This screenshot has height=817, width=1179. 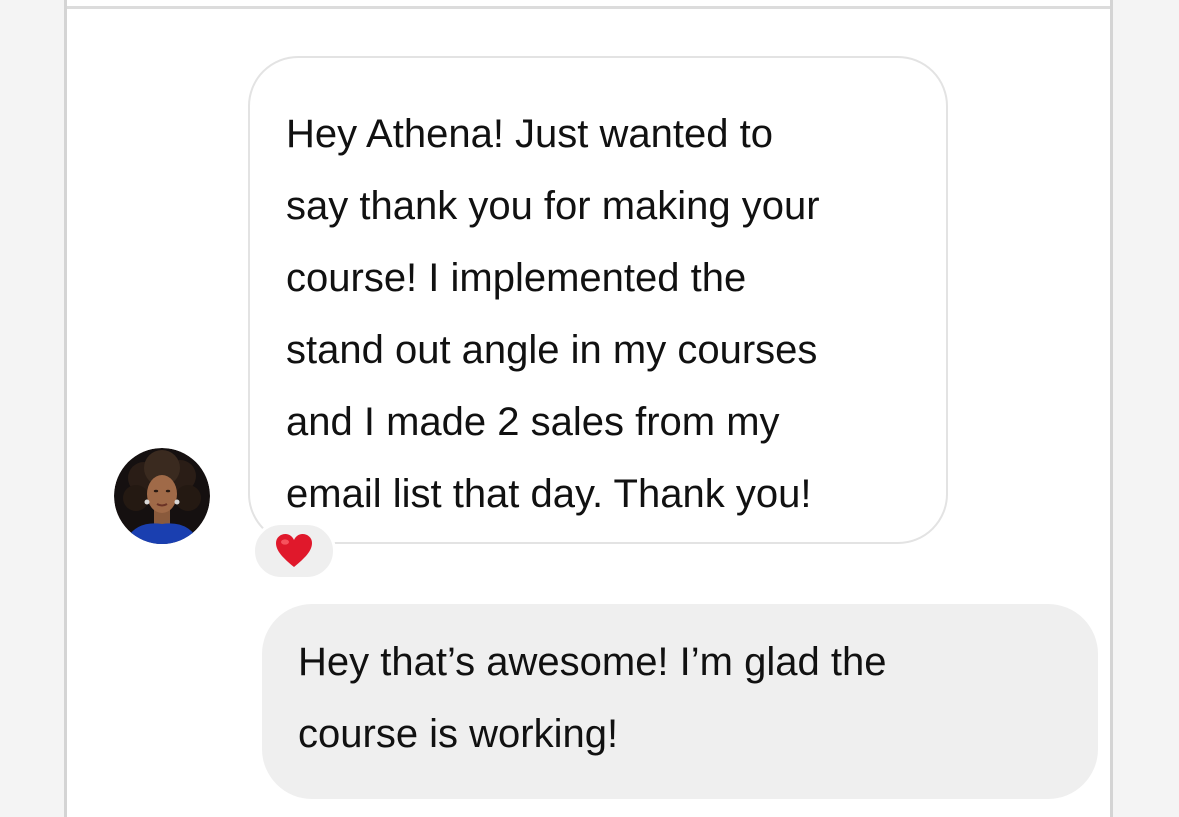 I want to click on outgoing-message-line: Hey that’s awesome! I’m glad the, so click(x=592, y=662).